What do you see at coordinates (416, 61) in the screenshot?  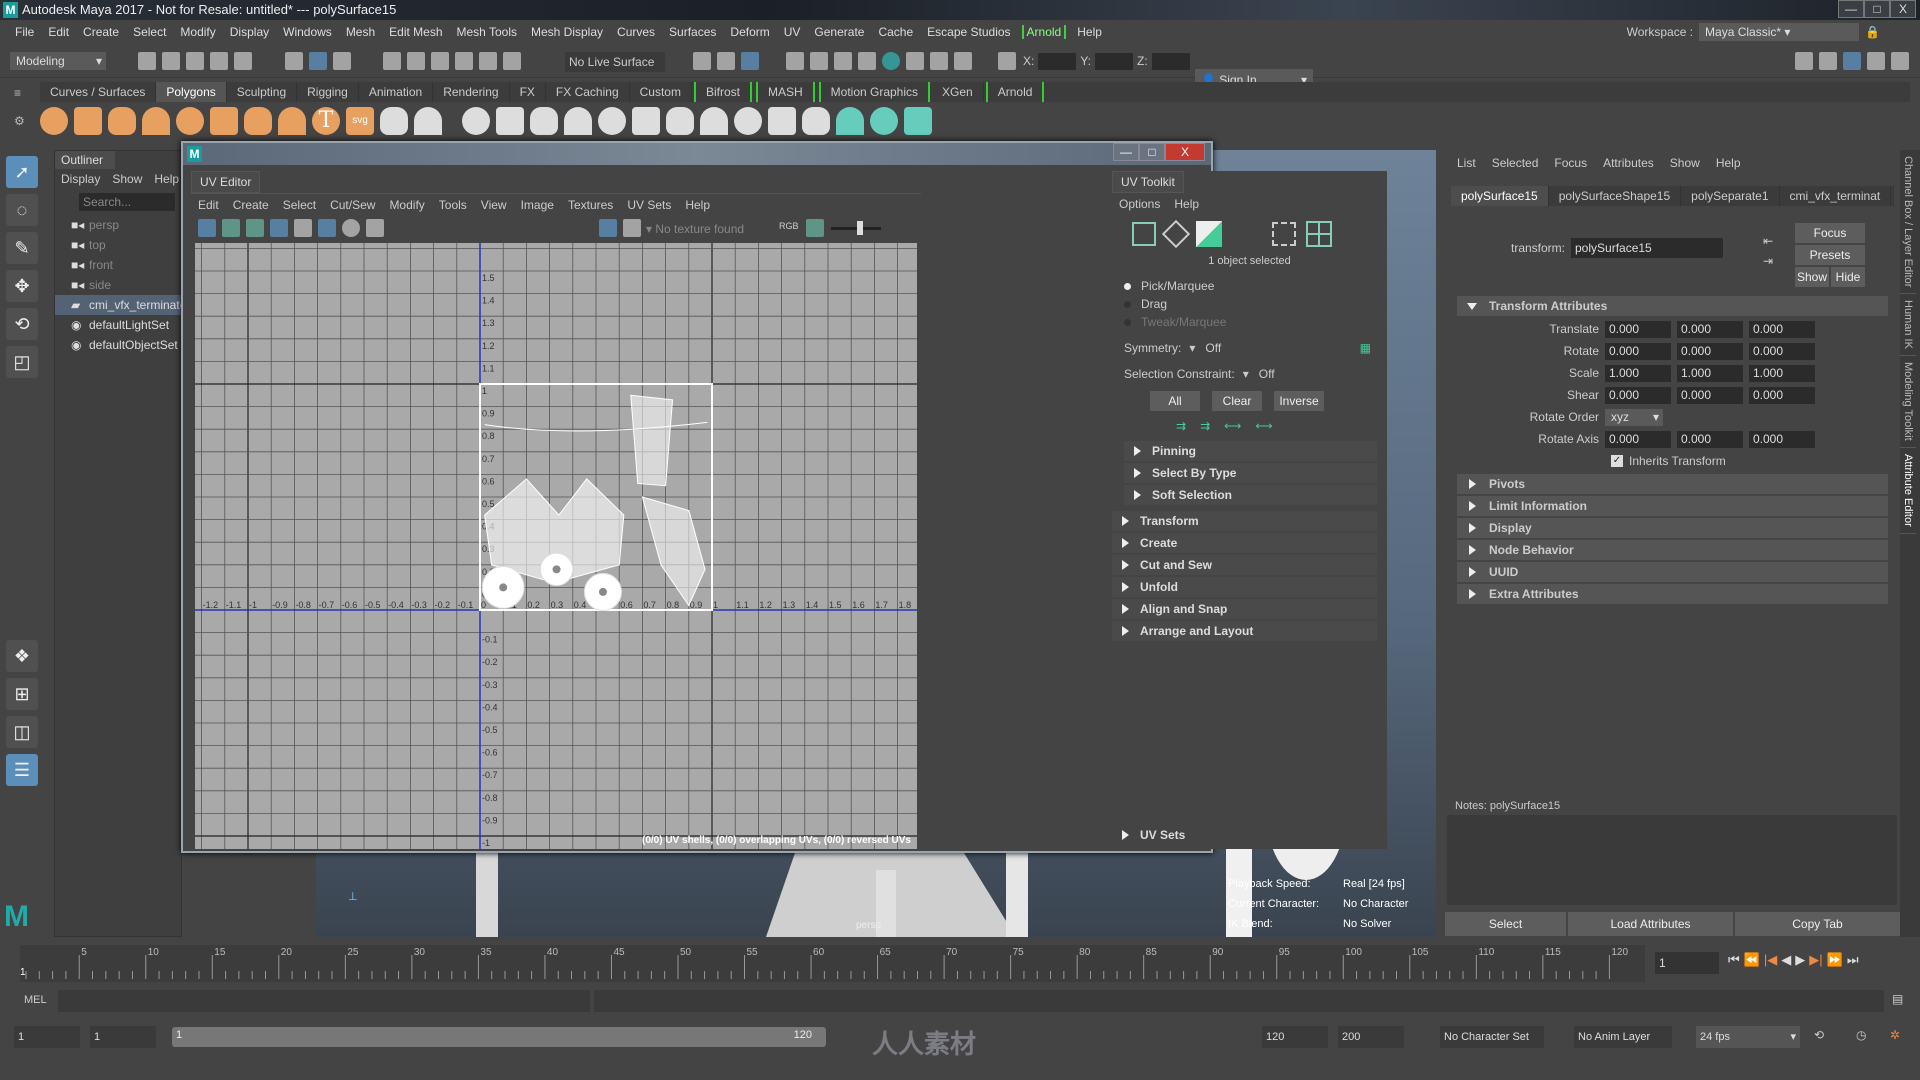 I see `snap-curve-icon` at bounding box center [416, 61].